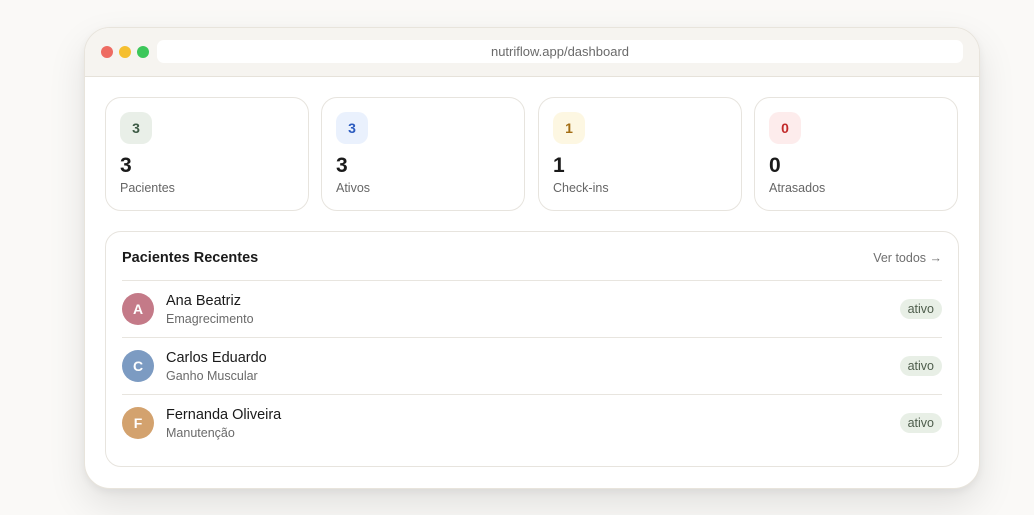 The width and height of the screenshot is (1034, 515). What do you see at coordinates (856, 154) in the screenshot?
I see `stat-card-atrasados: 0 0 Atrasados` at bounding box center [856, 154].